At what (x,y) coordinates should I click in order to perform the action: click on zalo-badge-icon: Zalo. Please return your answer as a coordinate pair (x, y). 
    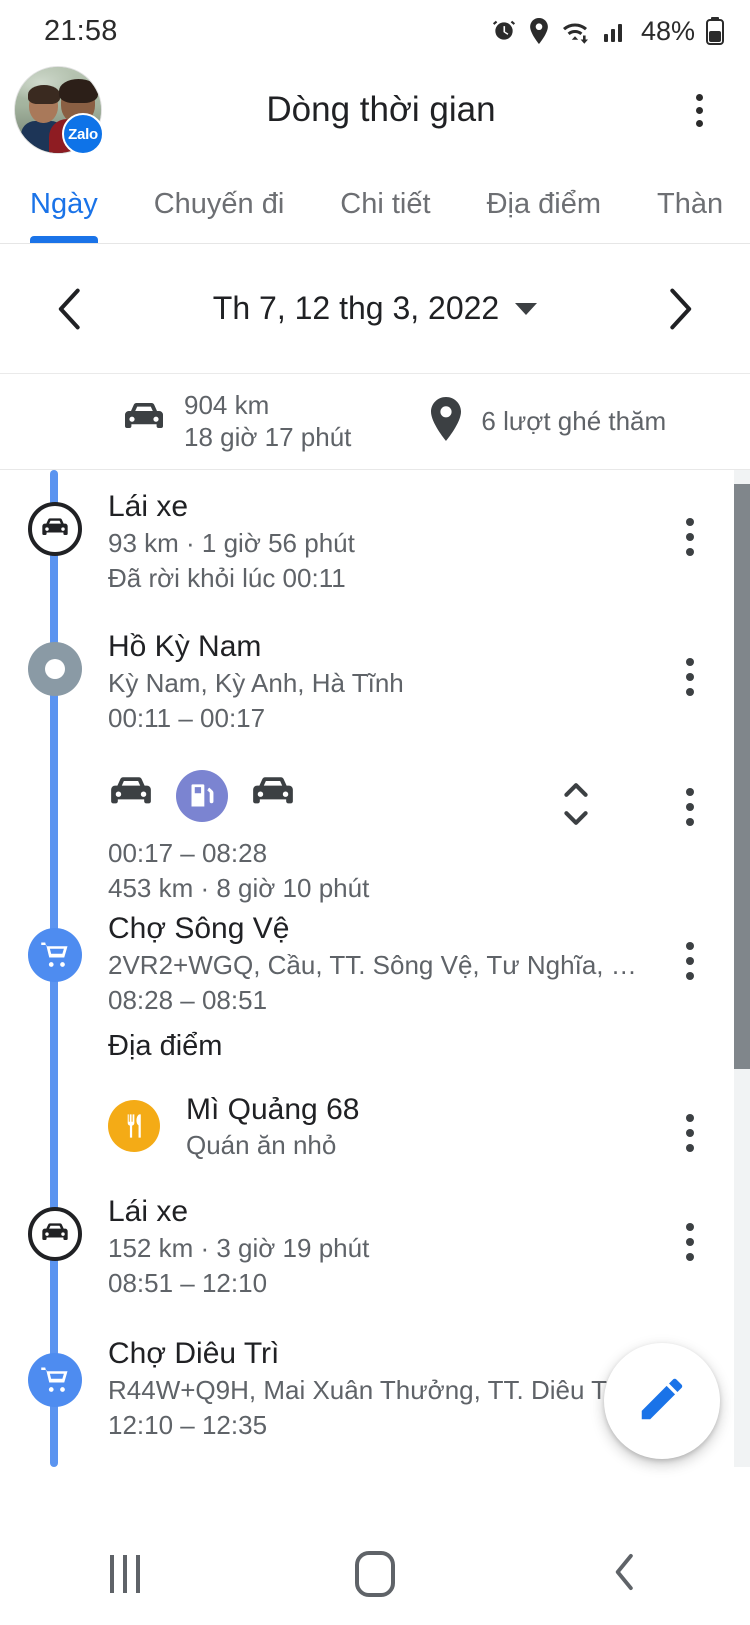
    Looking at the image, I should click on (83, 134).